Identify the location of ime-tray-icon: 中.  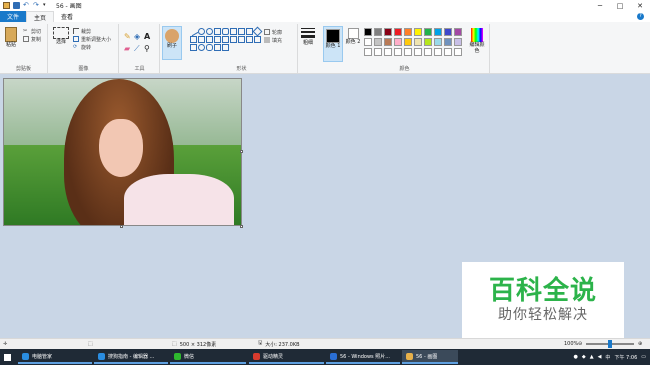
(607, 357).